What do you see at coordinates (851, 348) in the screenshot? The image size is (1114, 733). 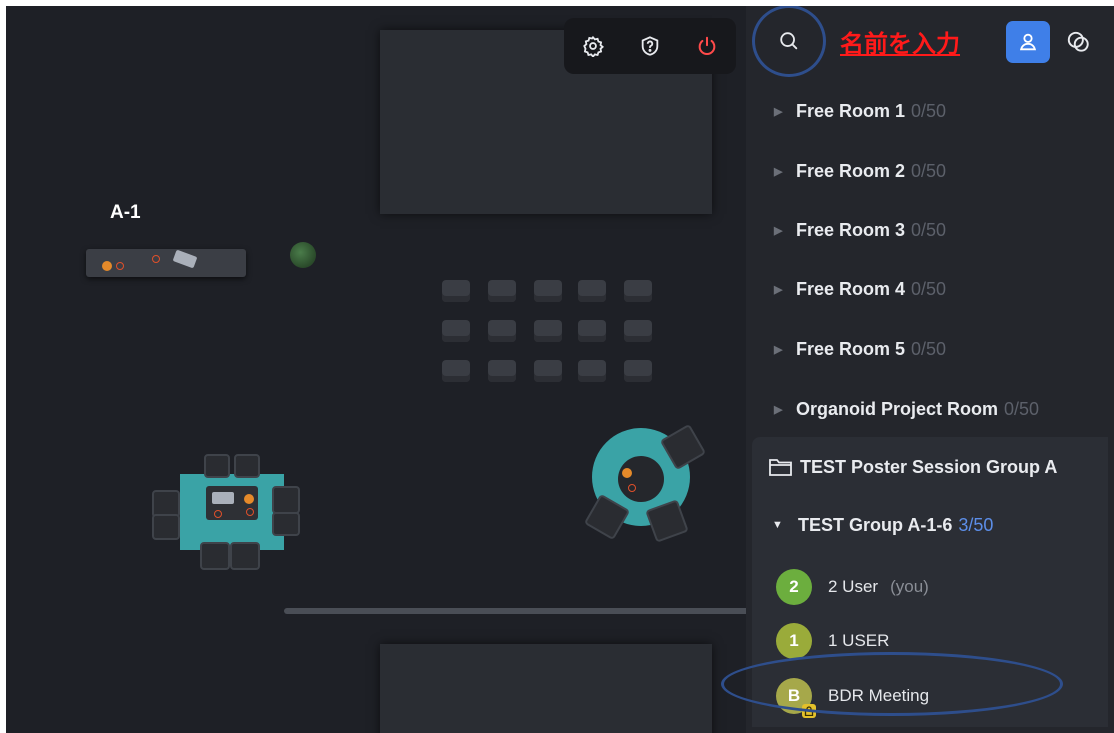 I see `room-name: Free Room 5` at bounding box center [851, 348].